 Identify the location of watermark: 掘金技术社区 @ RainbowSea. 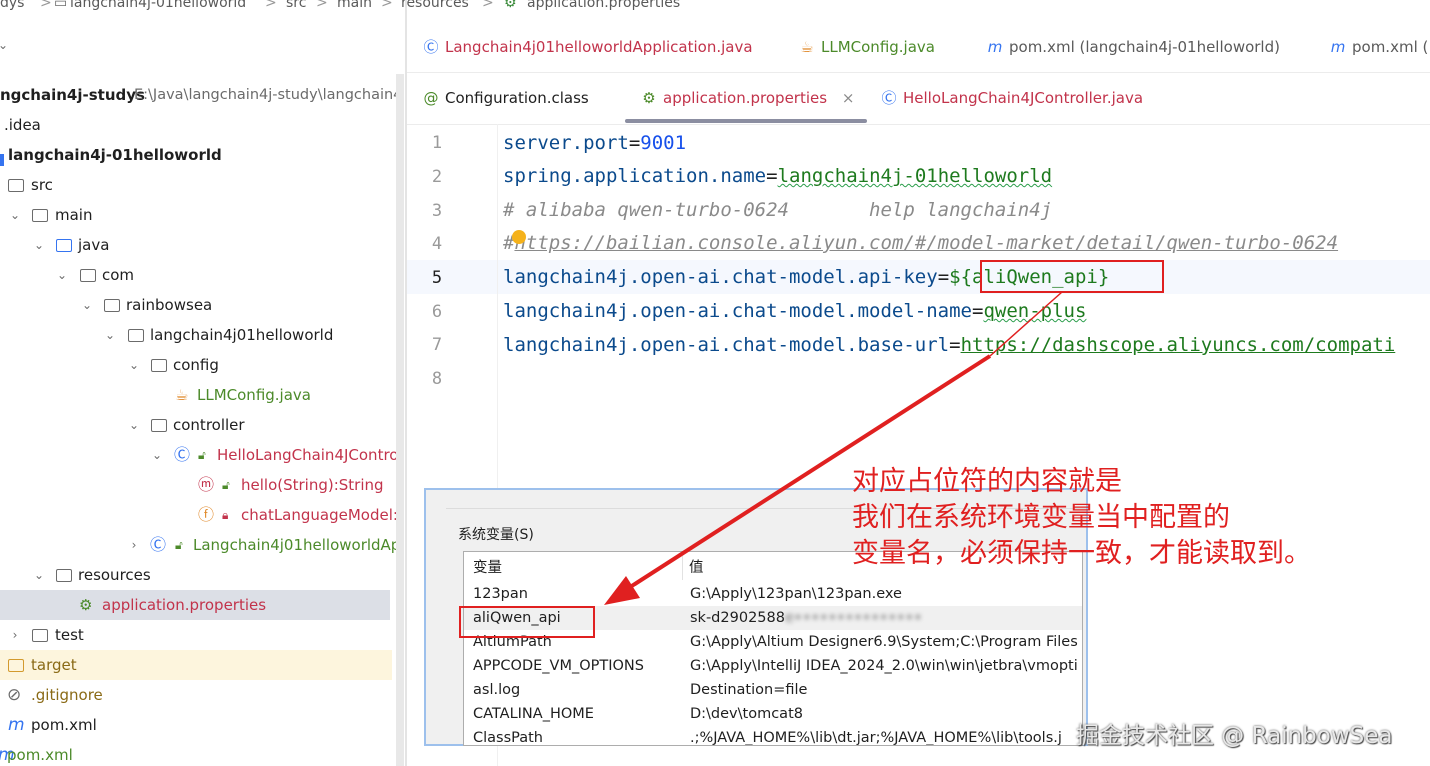
(1234, 736).